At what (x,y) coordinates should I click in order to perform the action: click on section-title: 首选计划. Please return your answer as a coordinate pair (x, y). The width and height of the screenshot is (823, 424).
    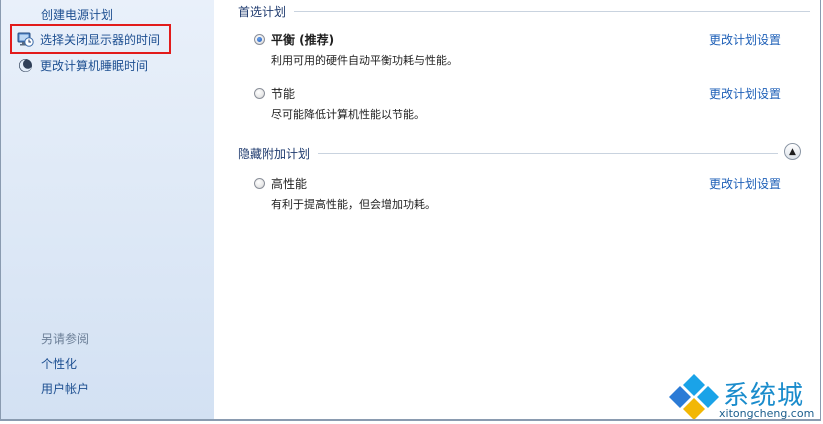
    Looking at the image, I should click on (262, 12).